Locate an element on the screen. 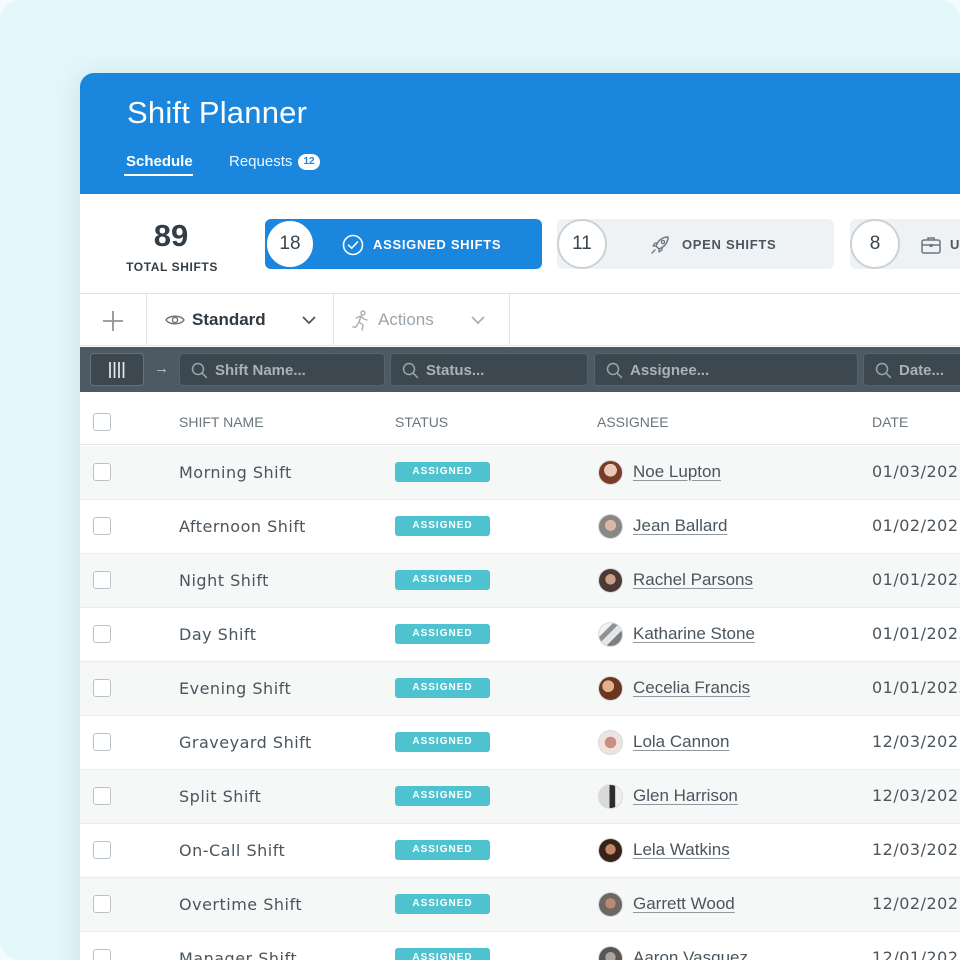 The image size is (960, 960). select-all-checkbox is located at coordinates (102, 422).